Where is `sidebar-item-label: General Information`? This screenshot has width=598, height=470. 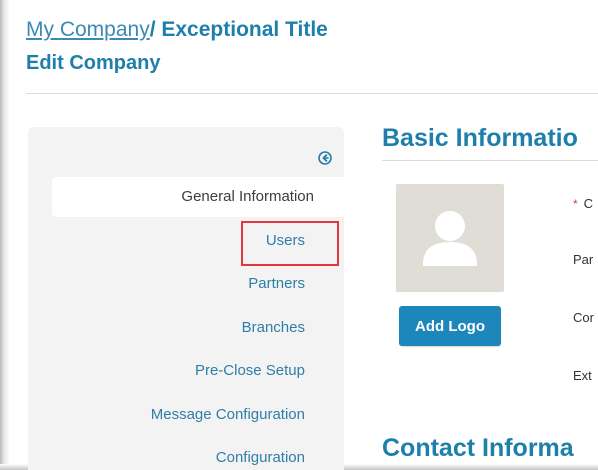
sidebar-item-label: General Information is located at coordinates (247, 196).